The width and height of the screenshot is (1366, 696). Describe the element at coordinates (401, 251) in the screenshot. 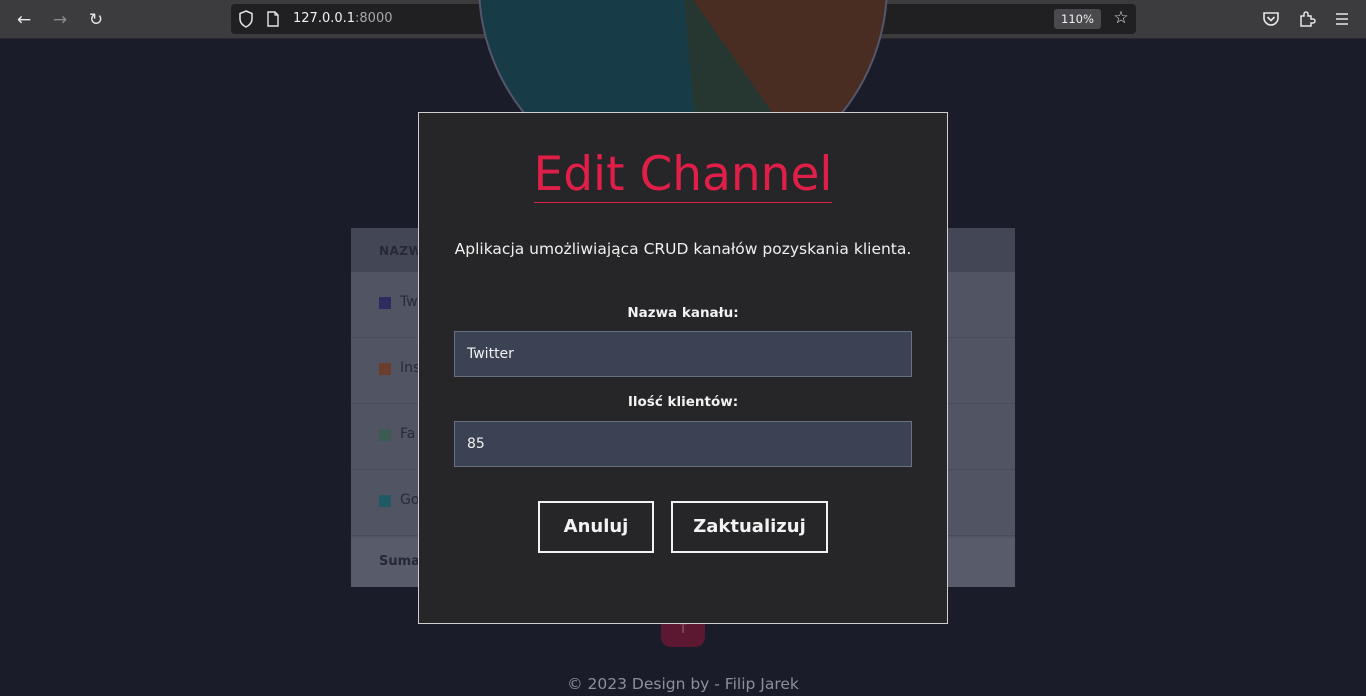

I see `column-header-name: NAZW` at that location.